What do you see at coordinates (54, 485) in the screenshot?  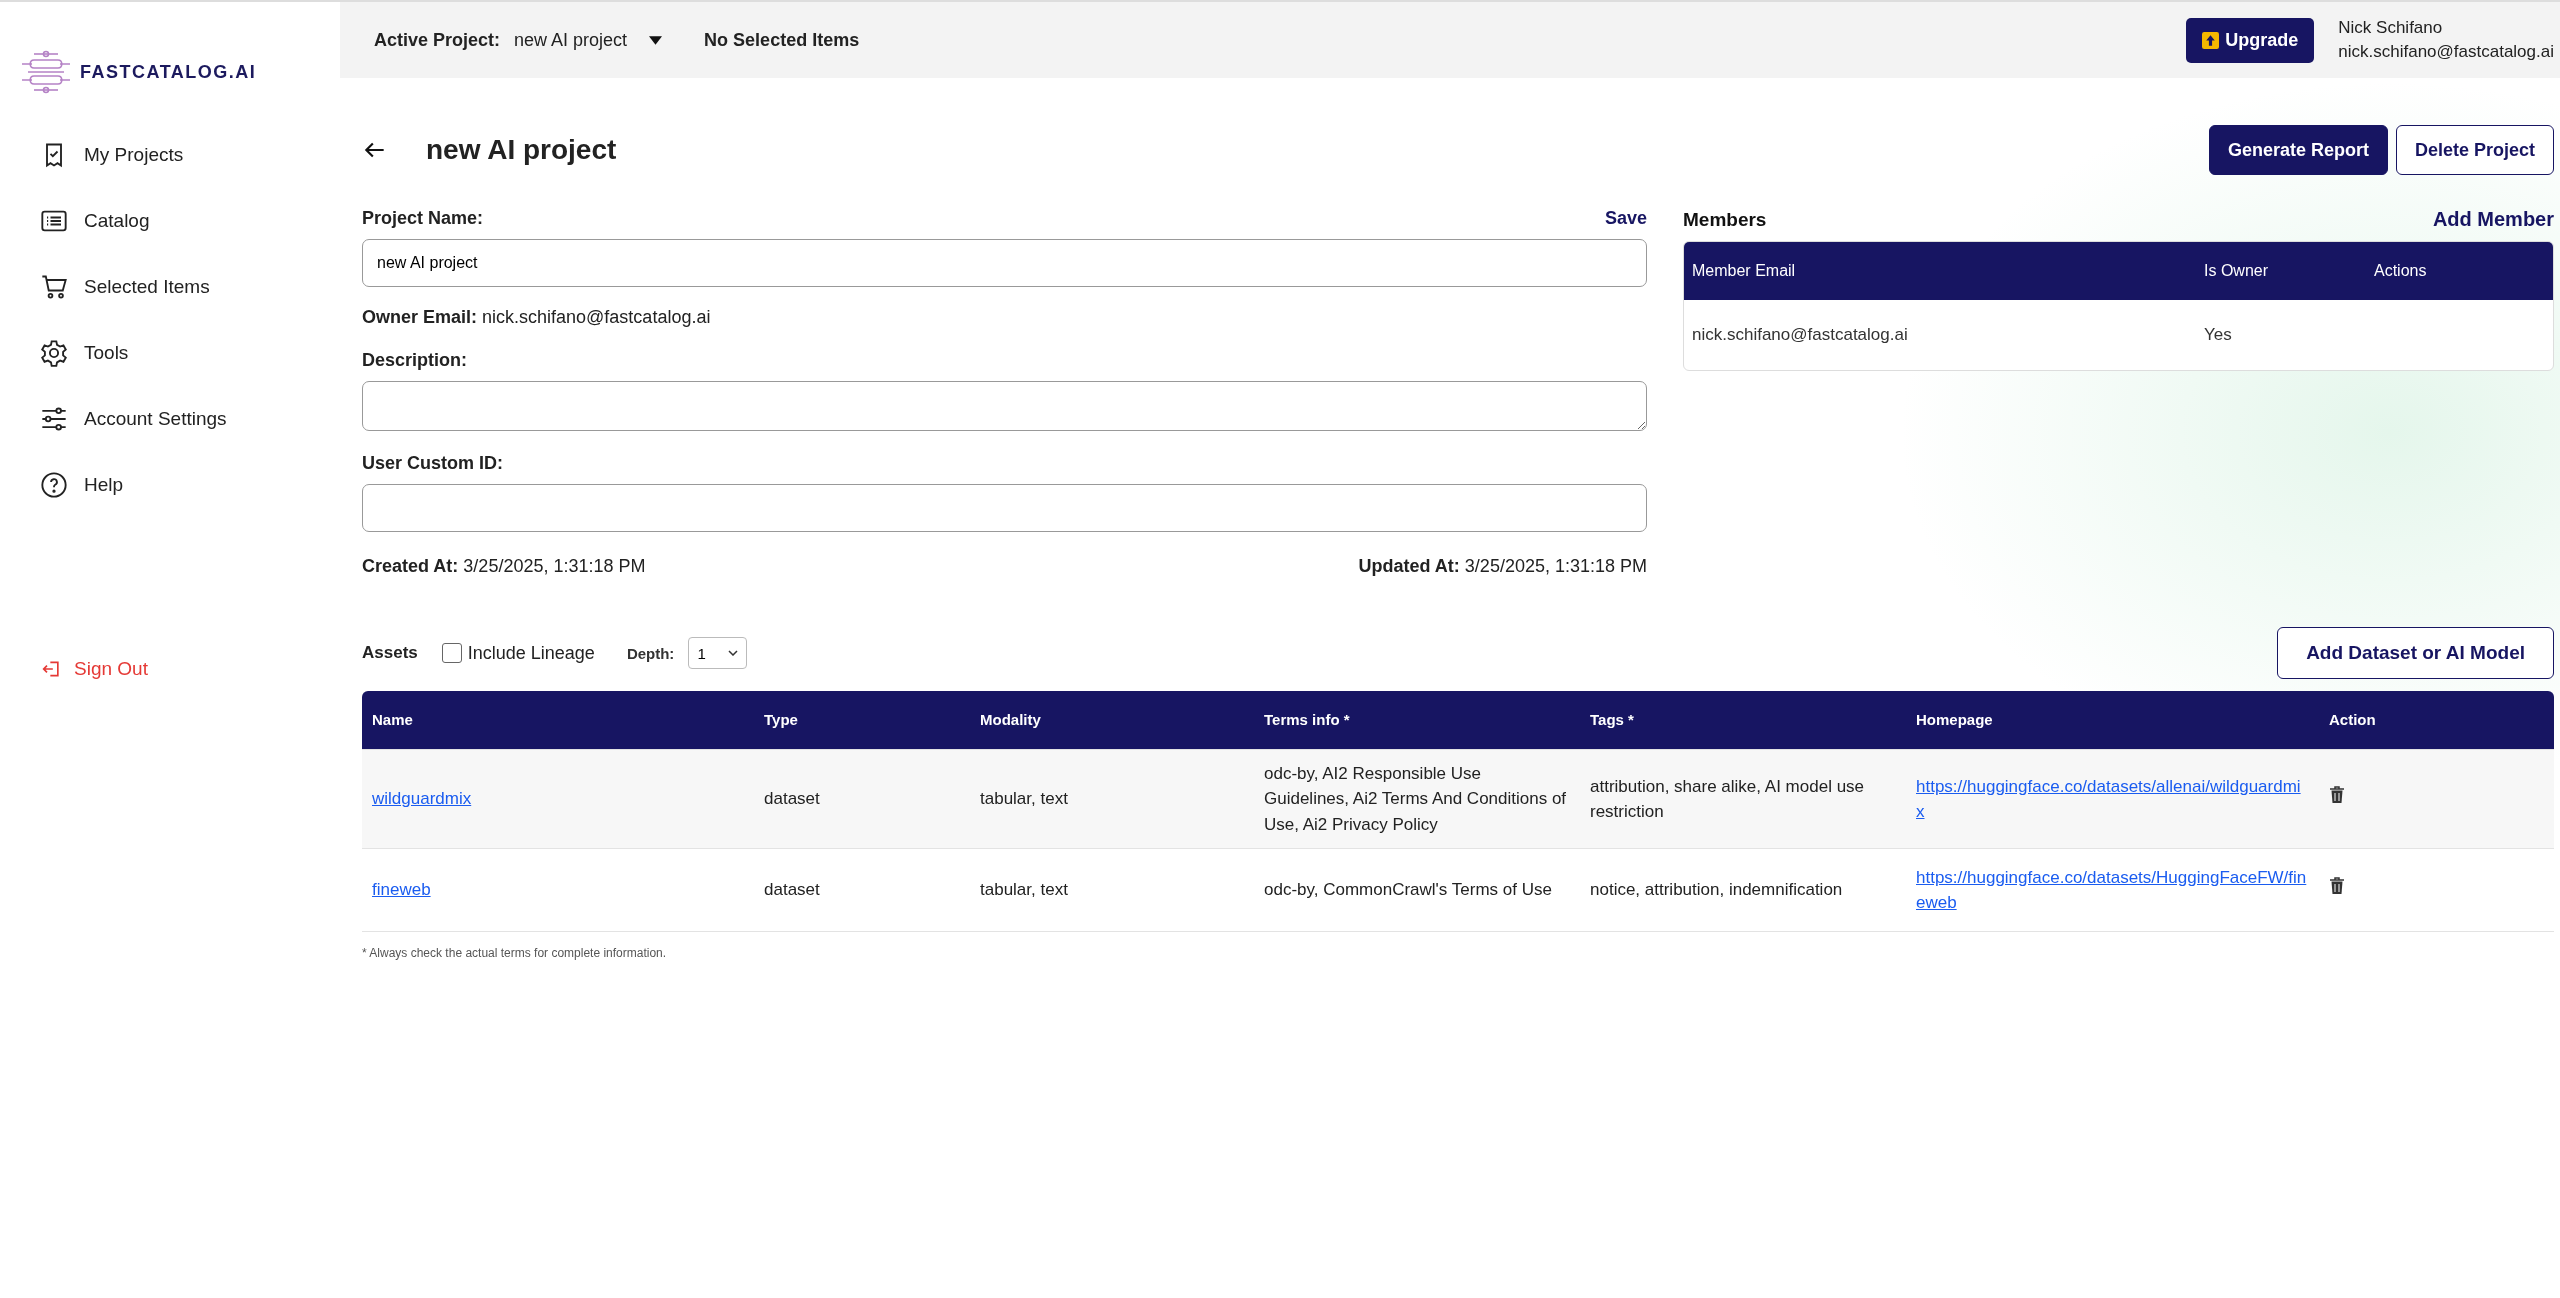 I see `help-icon` at bounding box center [54, 485].